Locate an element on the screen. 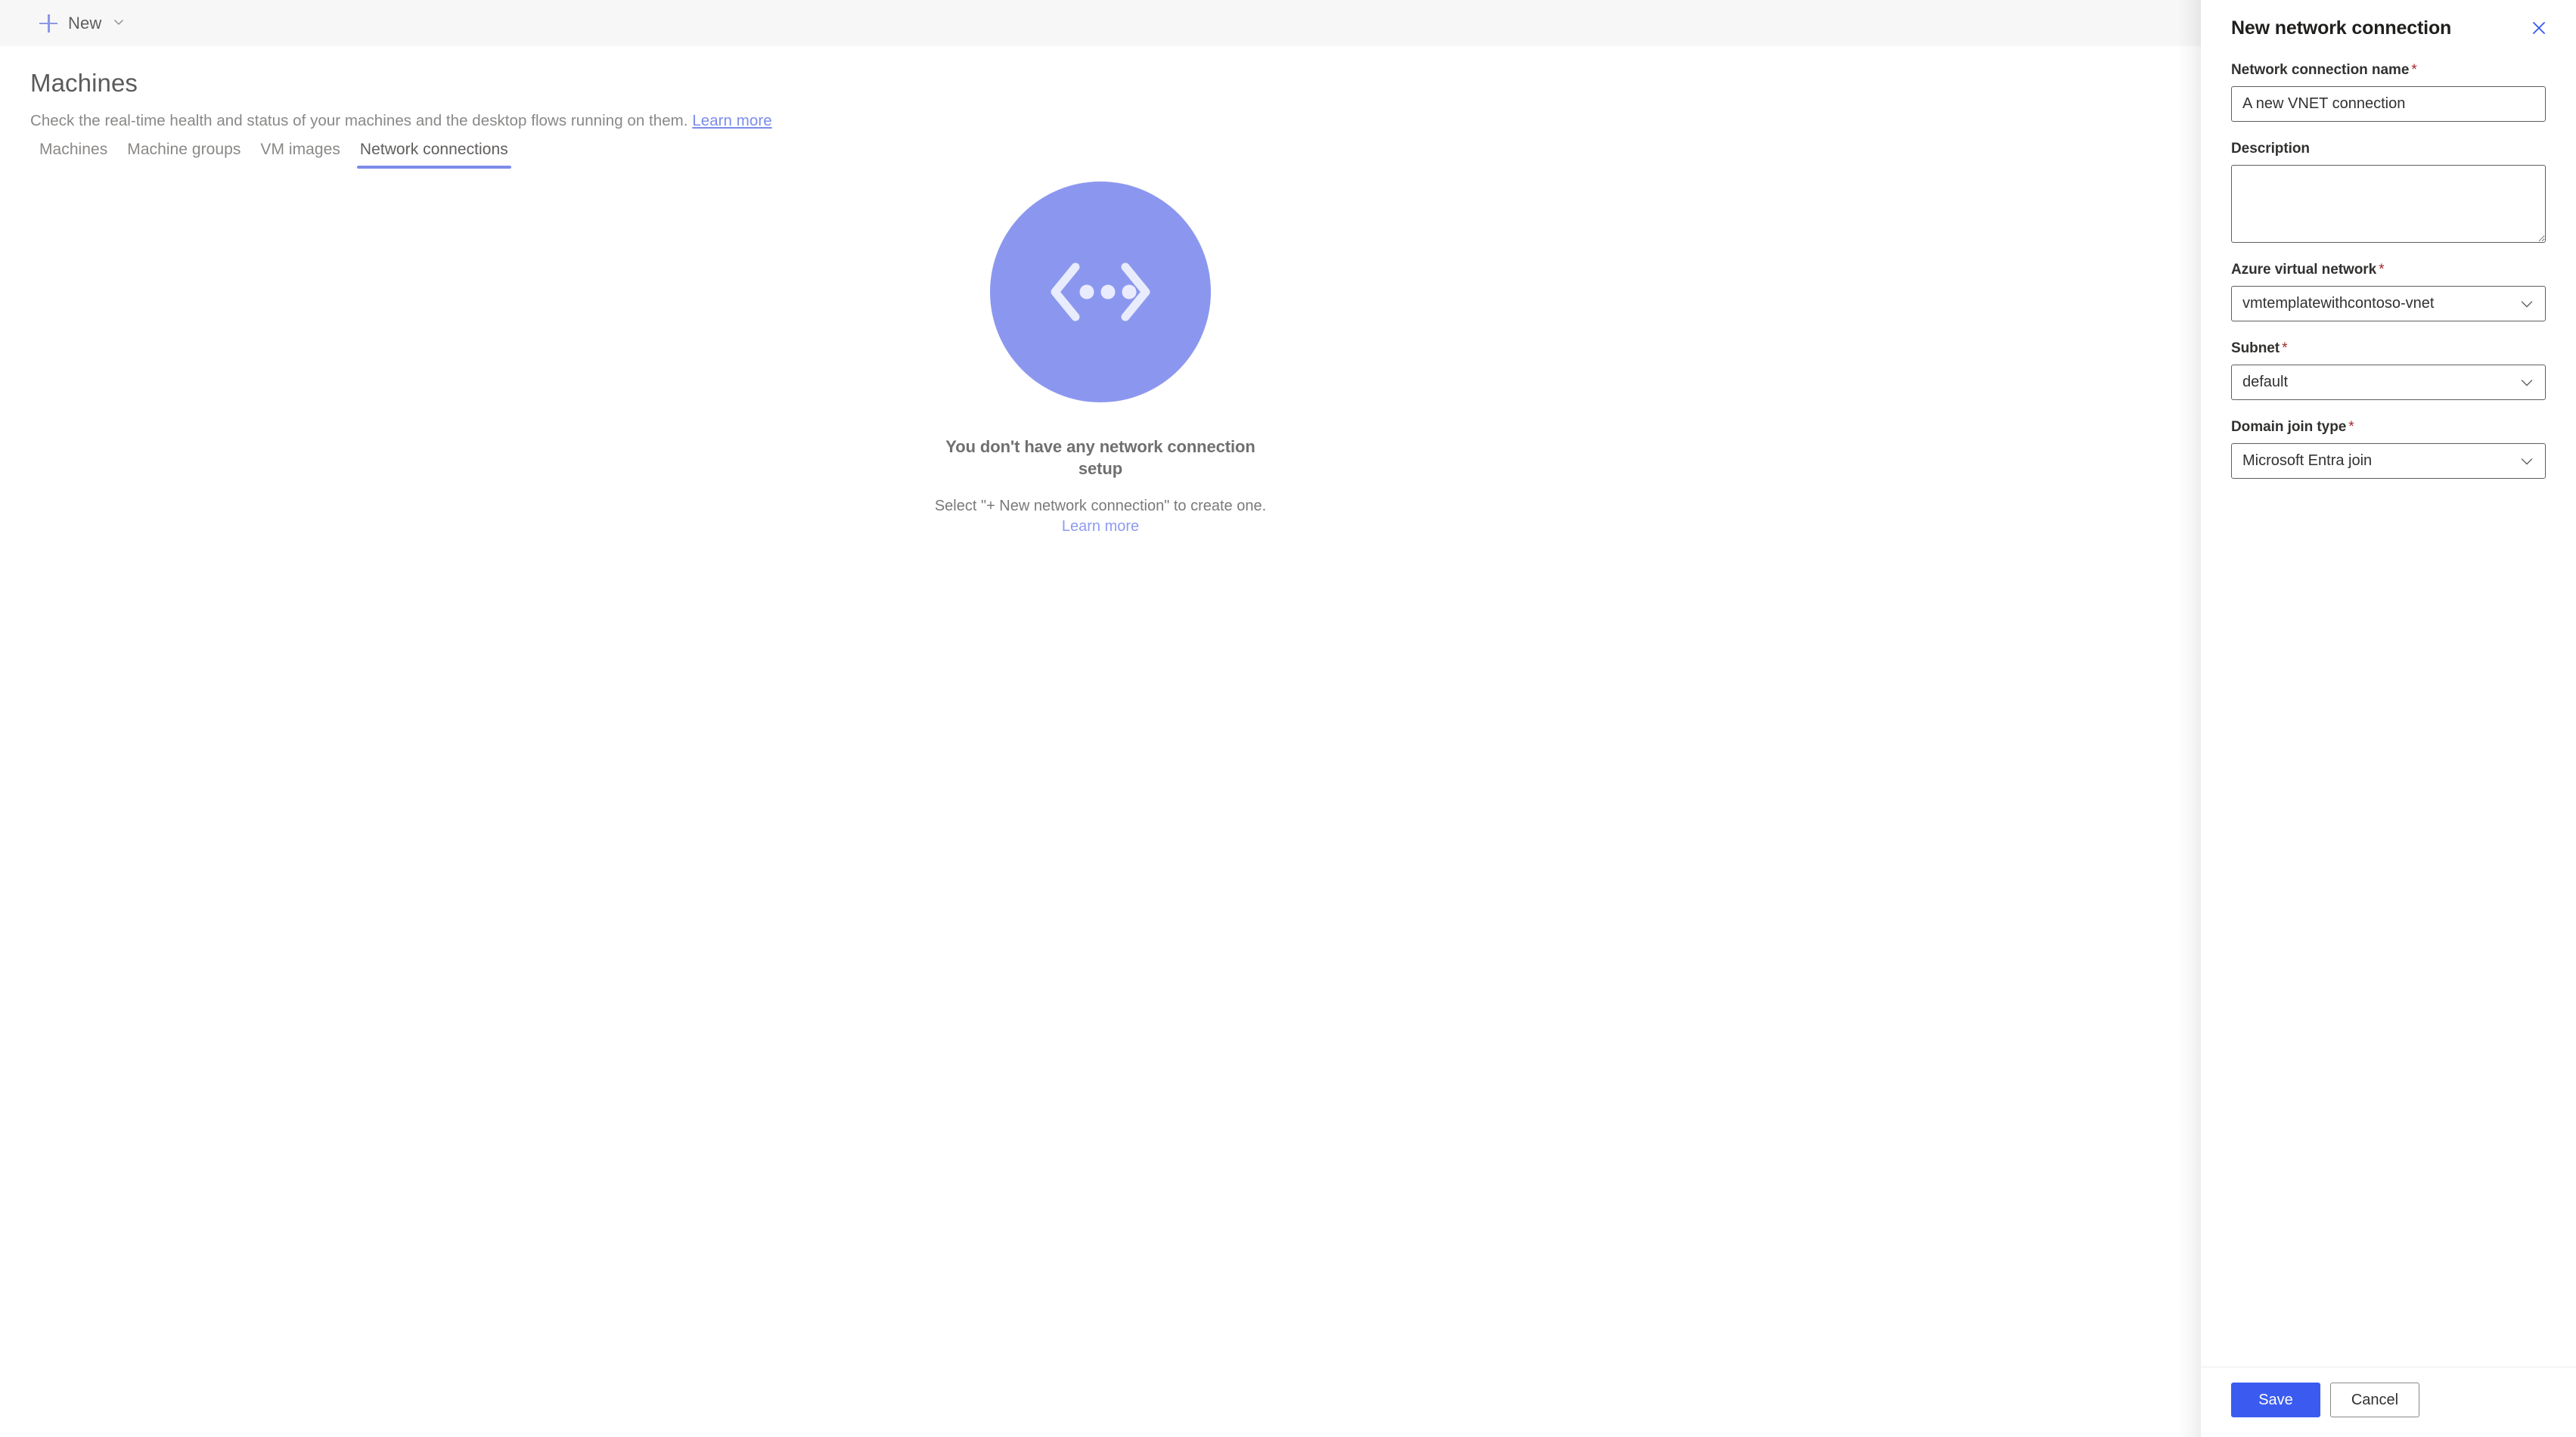 This screenshot has height=1437, width=2576. domain-join-type-label: Domain join type * is located at coordinates (2388, 427).